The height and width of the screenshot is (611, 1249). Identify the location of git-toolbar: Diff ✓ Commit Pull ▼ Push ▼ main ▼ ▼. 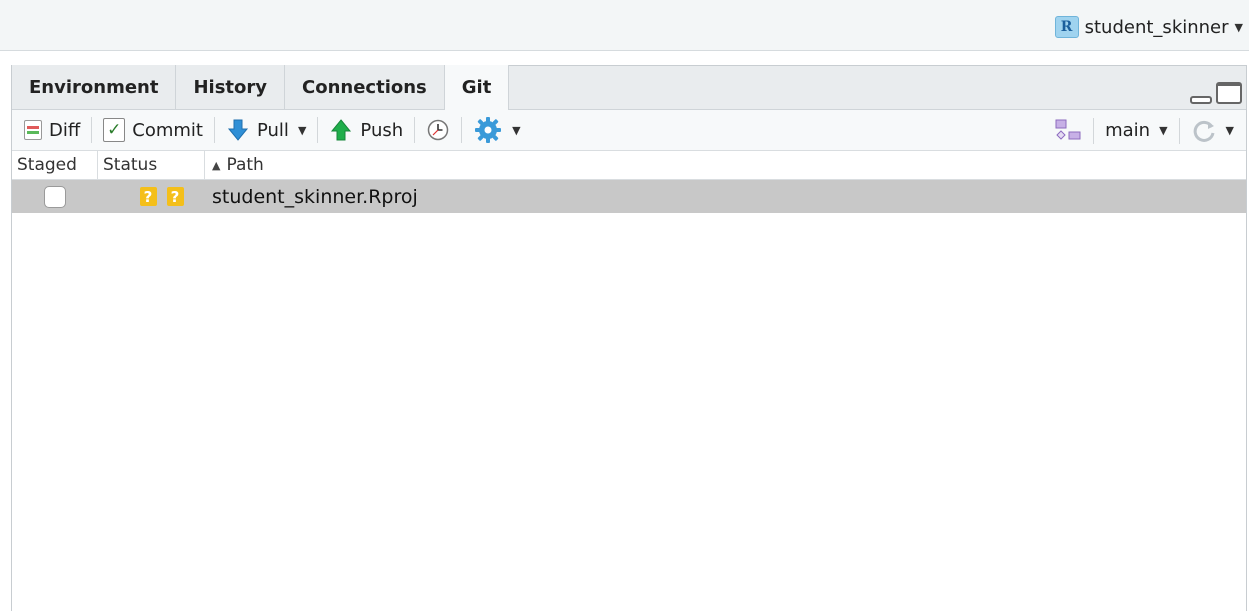
(629, 130).